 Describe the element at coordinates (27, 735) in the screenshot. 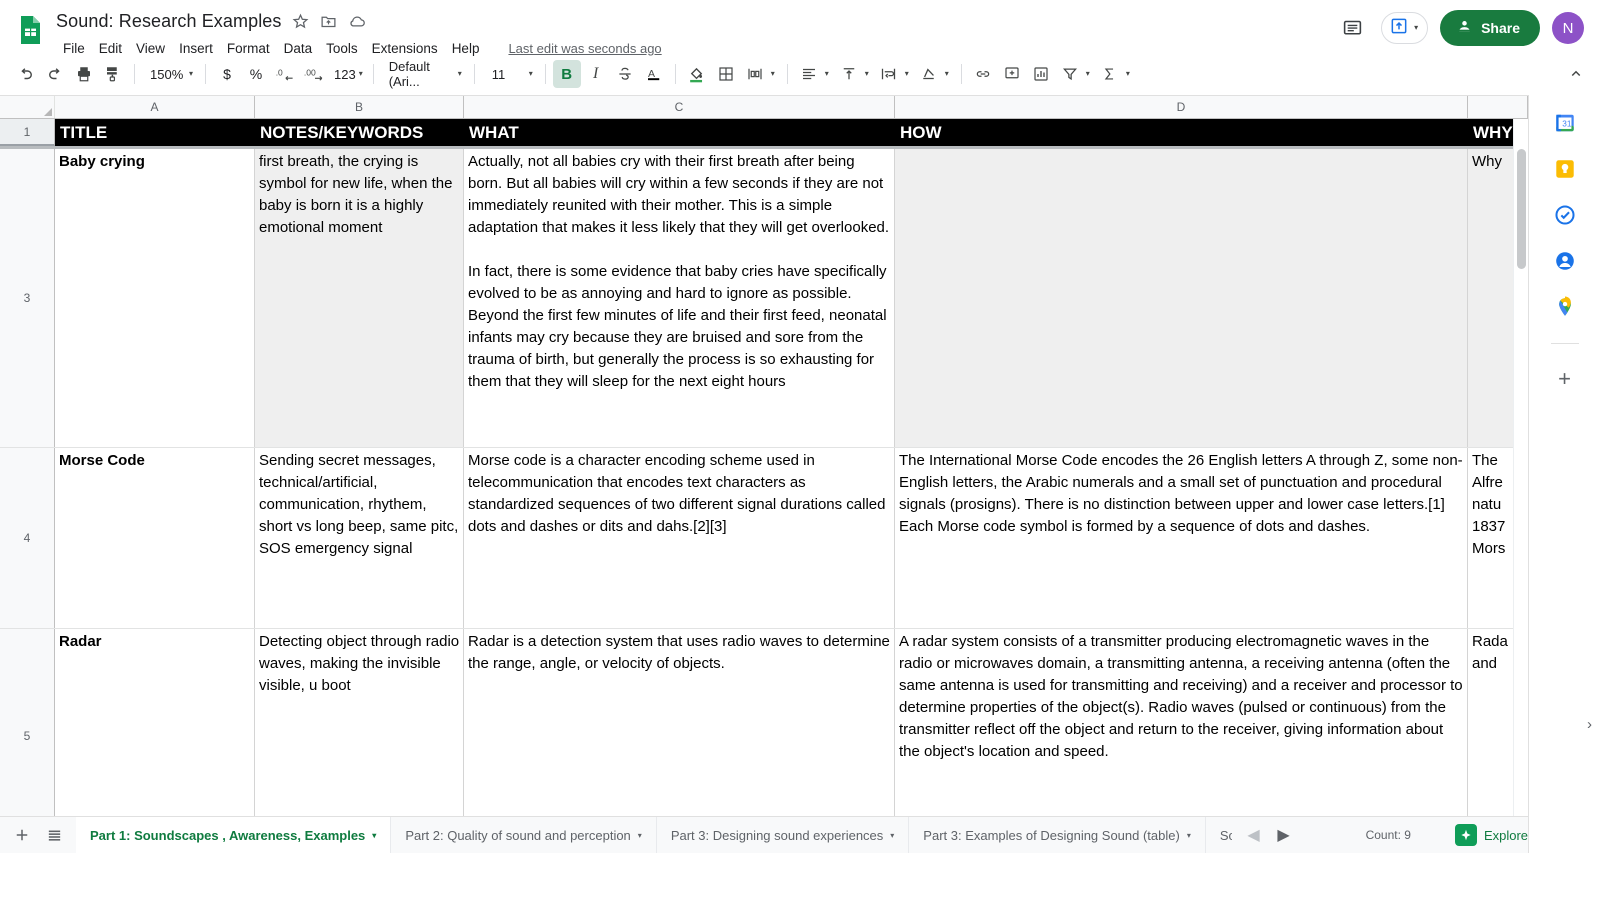

I see `row-header-5: 5` at that location.